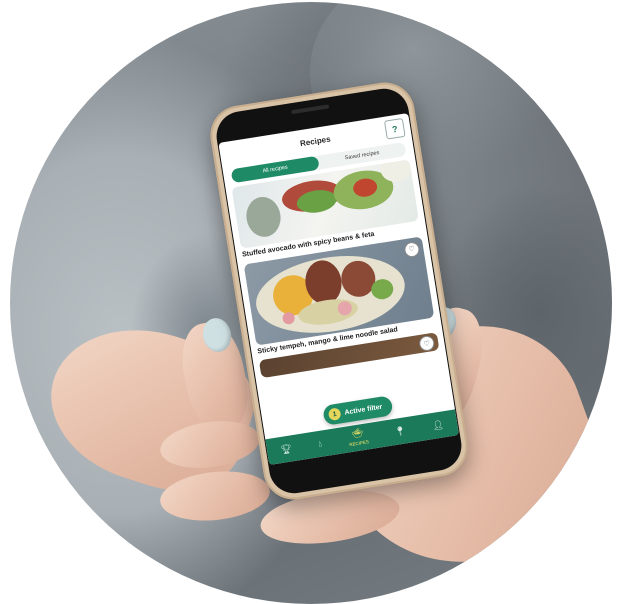 This screenshot has width=625, height=604. Describe the element at coordinates (263, 217) in the screenshot. I see `food-detail` at that location.